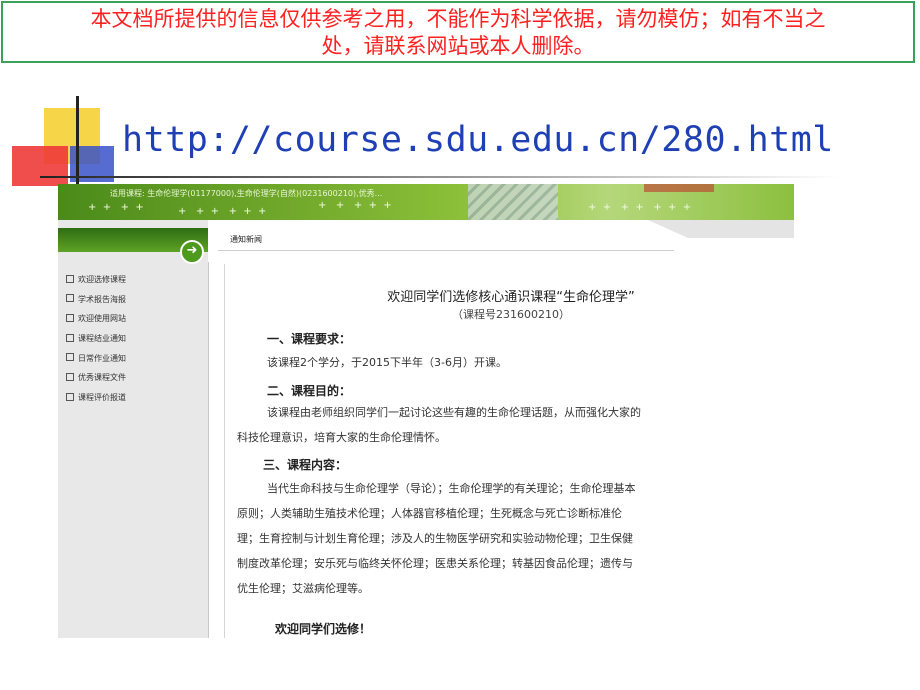 The width and height of the screenshot is (920, 690). I want to click on sidebar-item-academic-poster: 学术报告海报, so click(96, 302).